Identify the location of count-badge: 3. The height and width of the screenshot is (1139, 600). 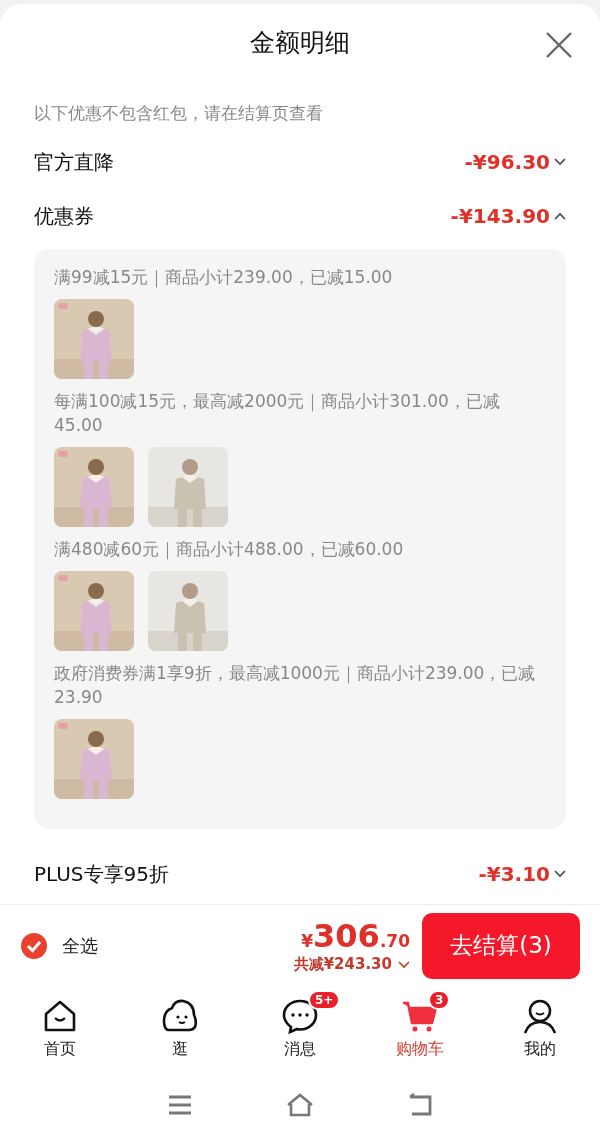
(439, 1000).